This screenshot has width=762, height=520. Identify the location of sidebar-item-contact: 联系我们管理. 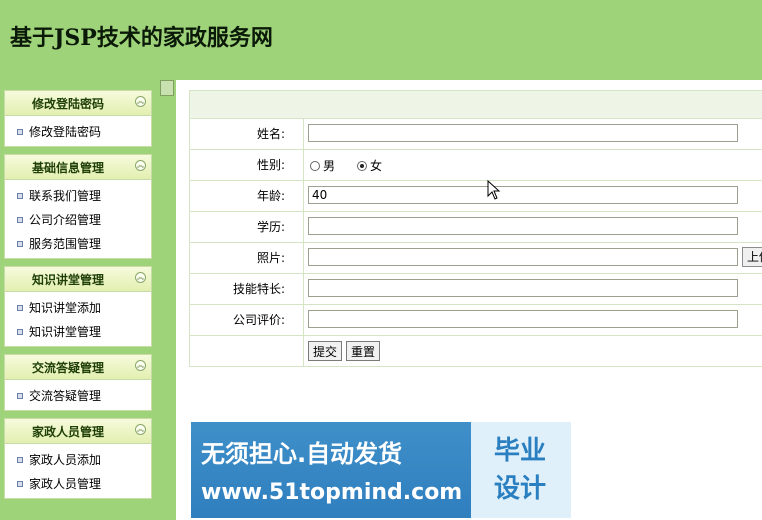
(78, 196).